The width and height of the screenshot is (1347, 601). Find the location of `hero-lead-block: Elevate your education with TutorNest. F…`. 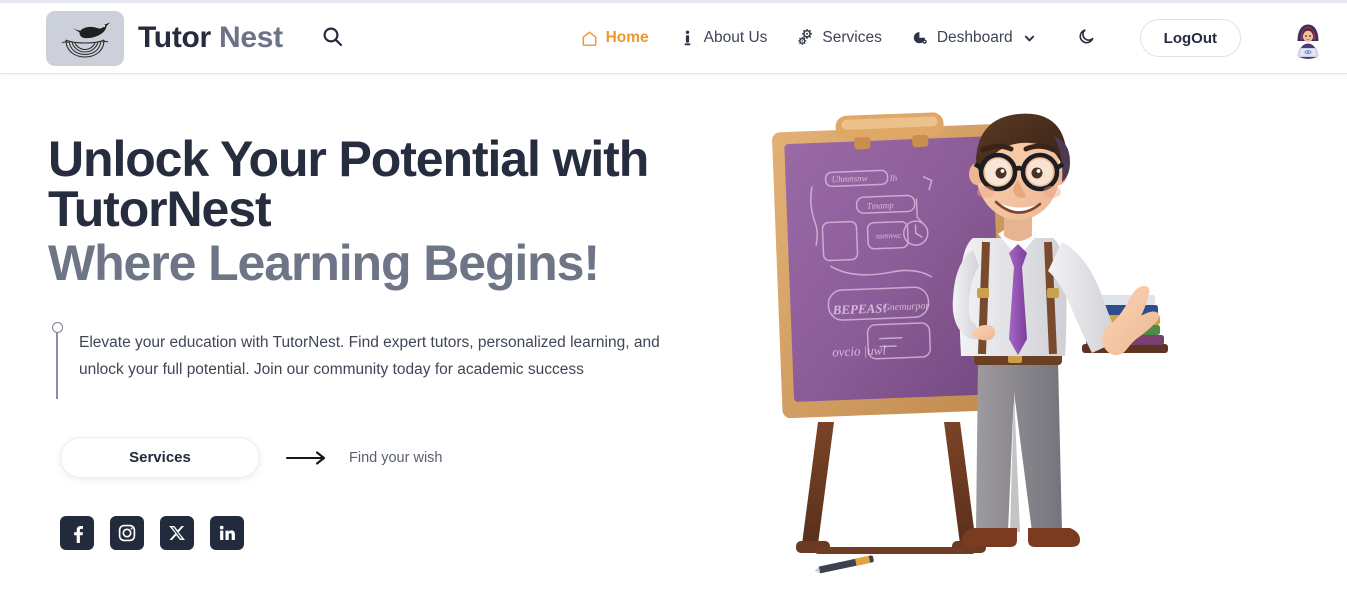

hero-lead-block: Elevate your education with TutorNest. F… is located at coordinates (404, 359).